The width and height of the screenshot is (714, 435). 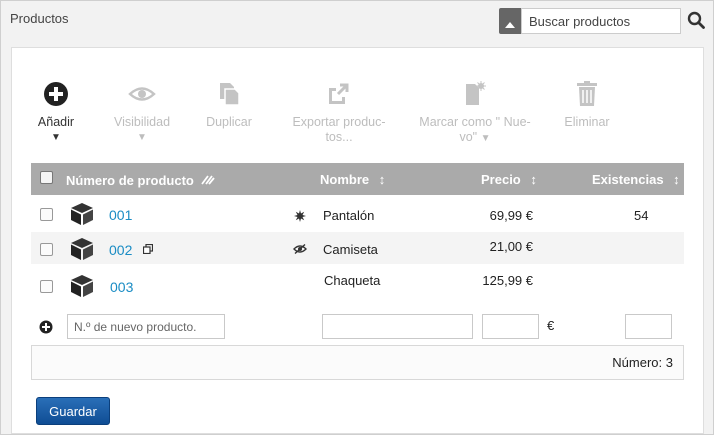 I want to click on table-row: 003 Chaqueta 125,99 €, so click(x=357, y=282).